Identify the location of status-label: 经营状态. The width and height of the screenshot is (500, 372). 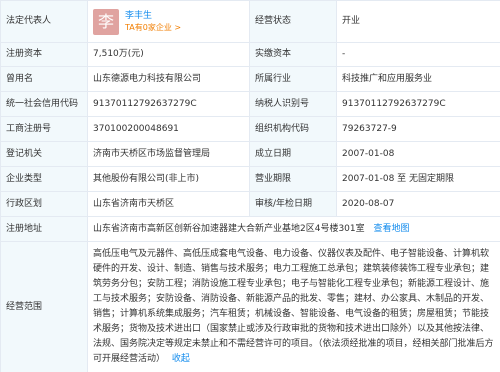
(293, 21).